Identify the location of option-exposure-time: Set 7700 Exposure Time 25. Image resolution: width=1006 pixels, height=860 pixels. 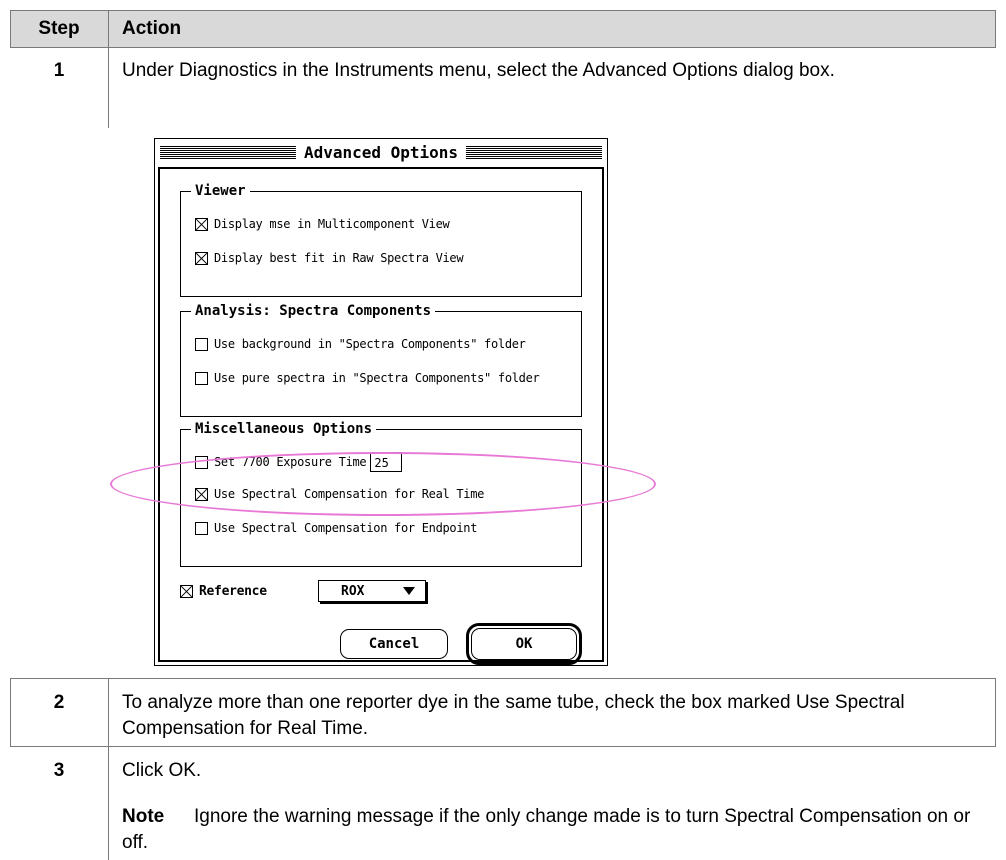
(299, 462).